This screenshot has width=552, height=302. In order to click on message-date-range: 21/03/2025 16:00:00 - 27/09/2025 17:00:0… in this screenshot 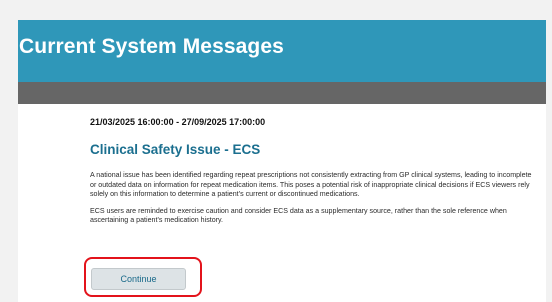, I will do `click(178, 122)`.